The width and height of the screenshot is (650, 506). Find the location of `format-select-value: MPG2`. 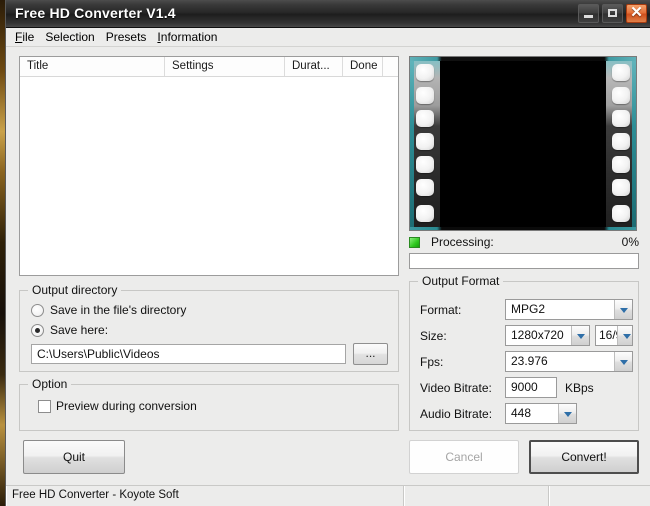

format-select-value: MPG2 is located at coordinates (528, 309).